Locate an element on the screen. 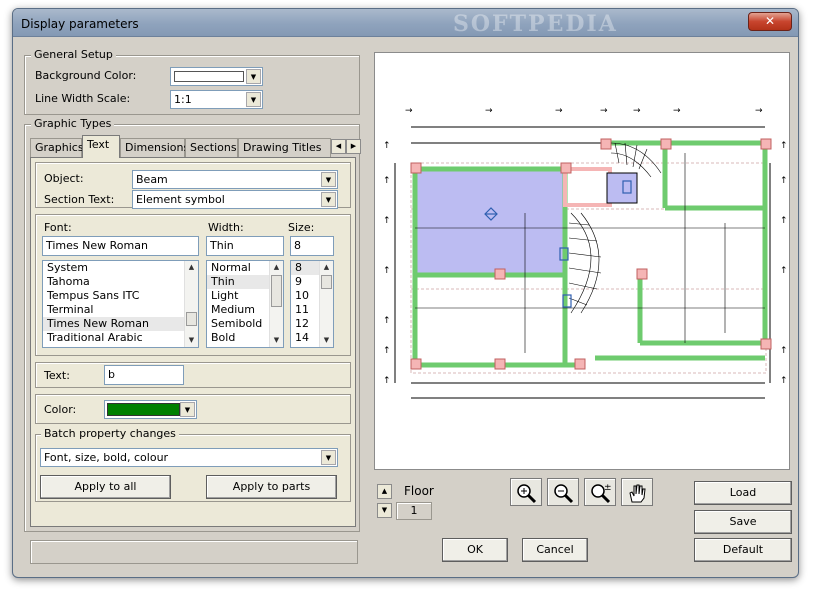 The image size is (819, 598). font-list-scrollbar: ▲ ▼ is located at coordinates (191, 304).